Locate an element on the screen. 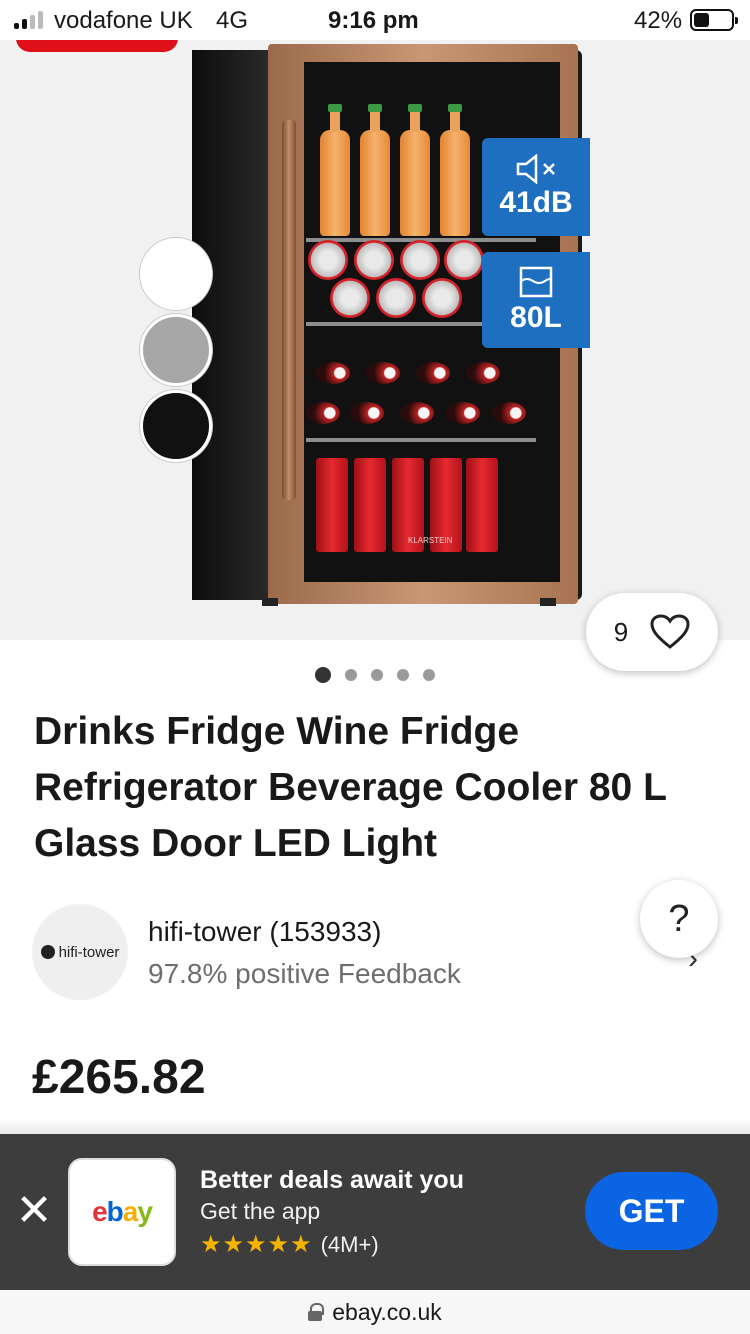 The image size is (750, 1334). get-app-button: GET is located at coordinates (651, 1211).